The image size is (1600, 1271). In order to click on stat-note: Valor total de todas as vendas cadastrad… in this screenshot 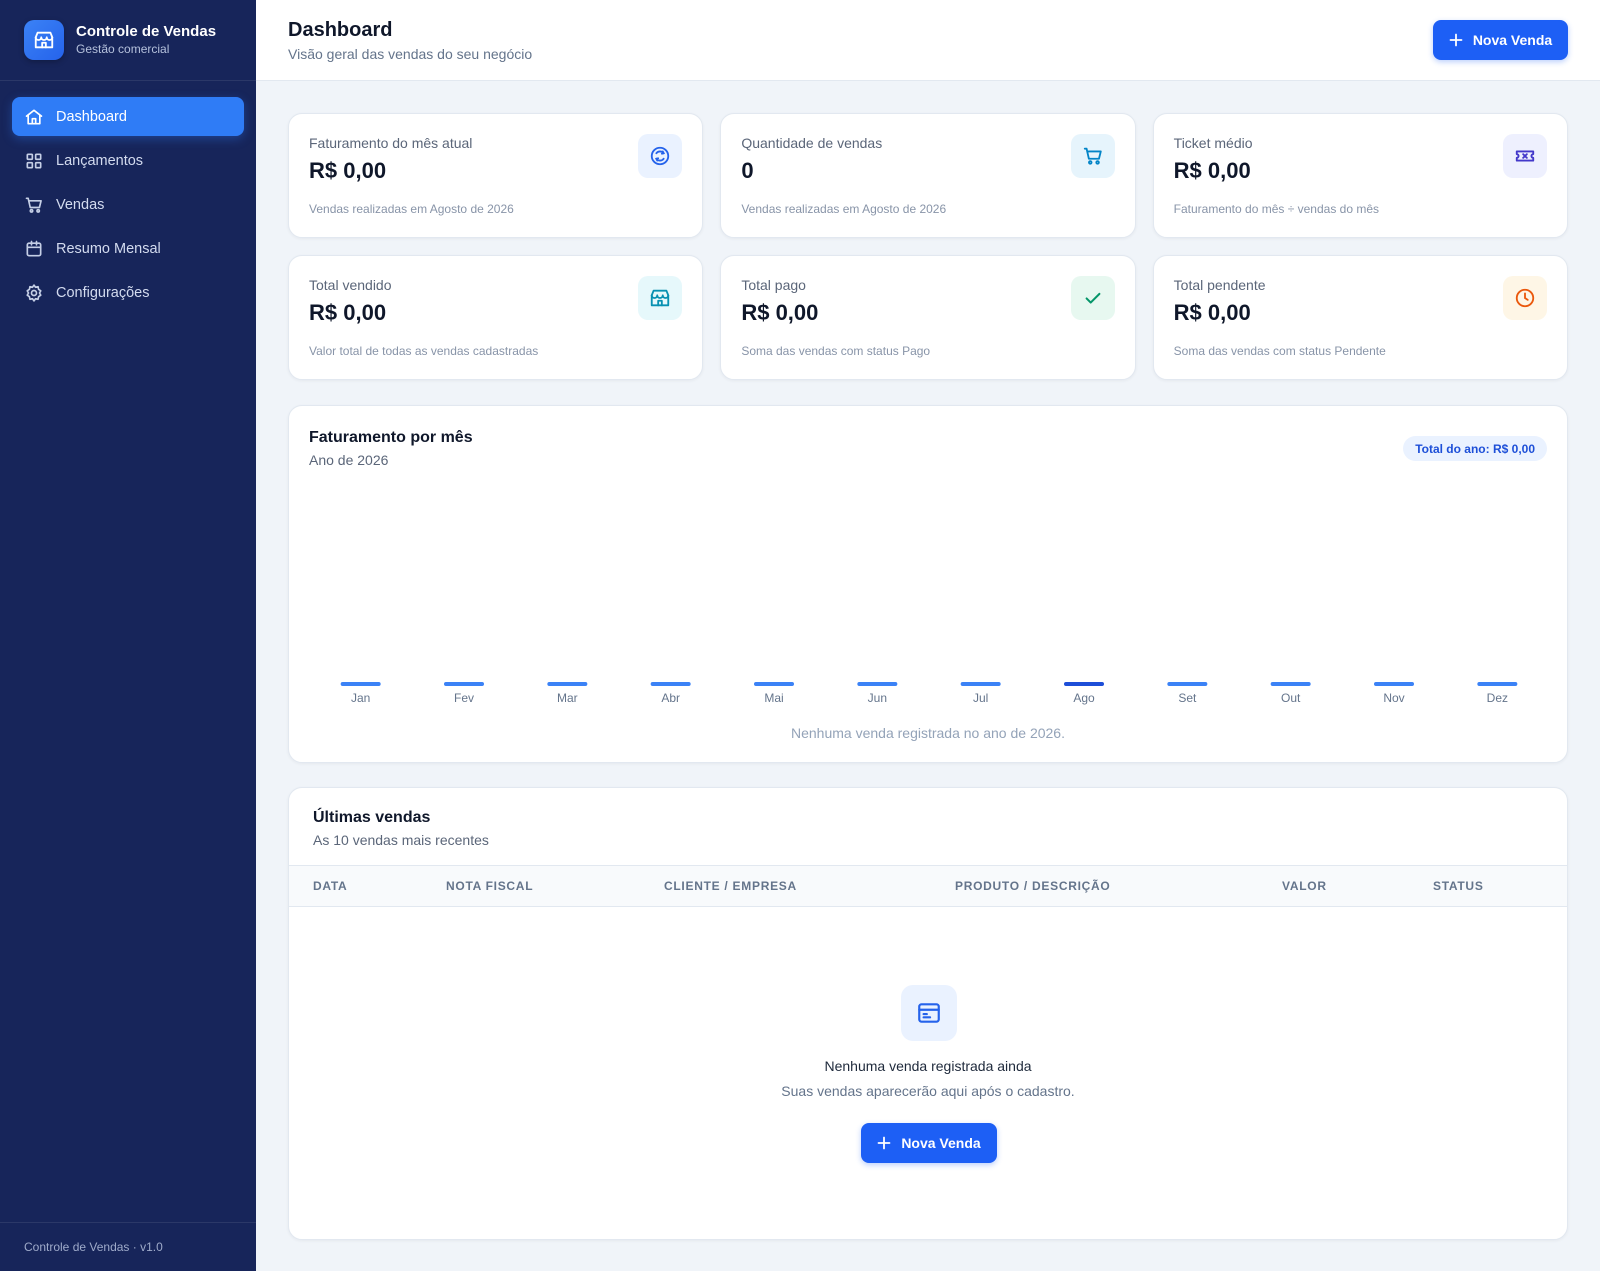, I will do `click(424, 351)`.